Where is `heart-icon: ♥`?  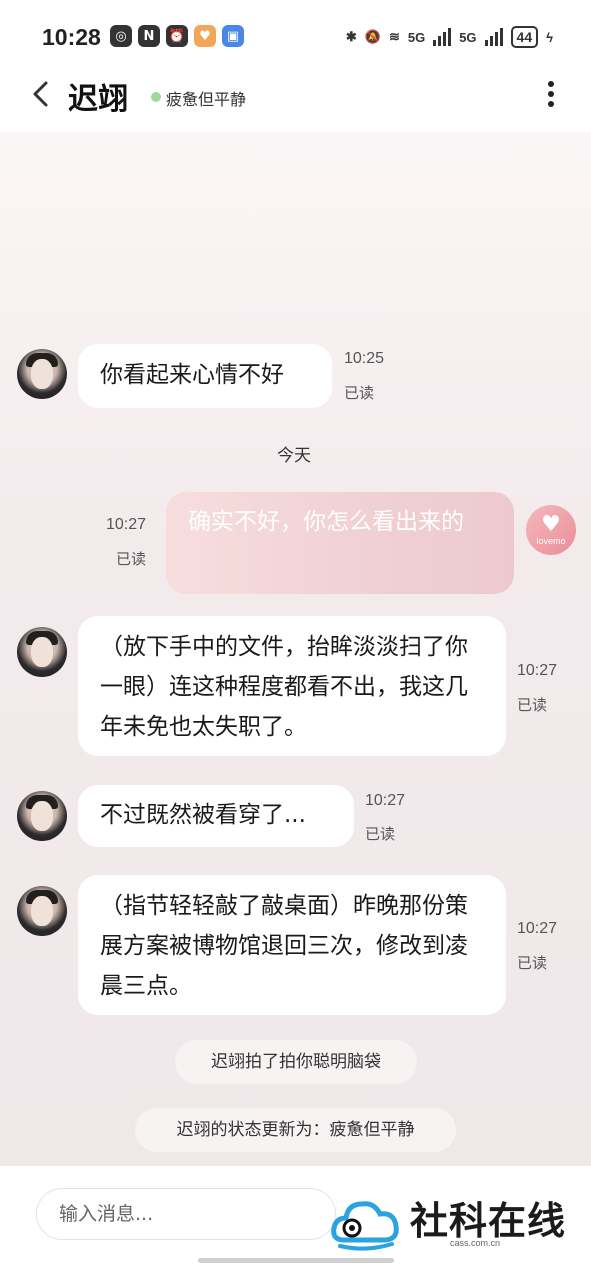 heart-icon: ♥ is located at coordinates (551, 524).